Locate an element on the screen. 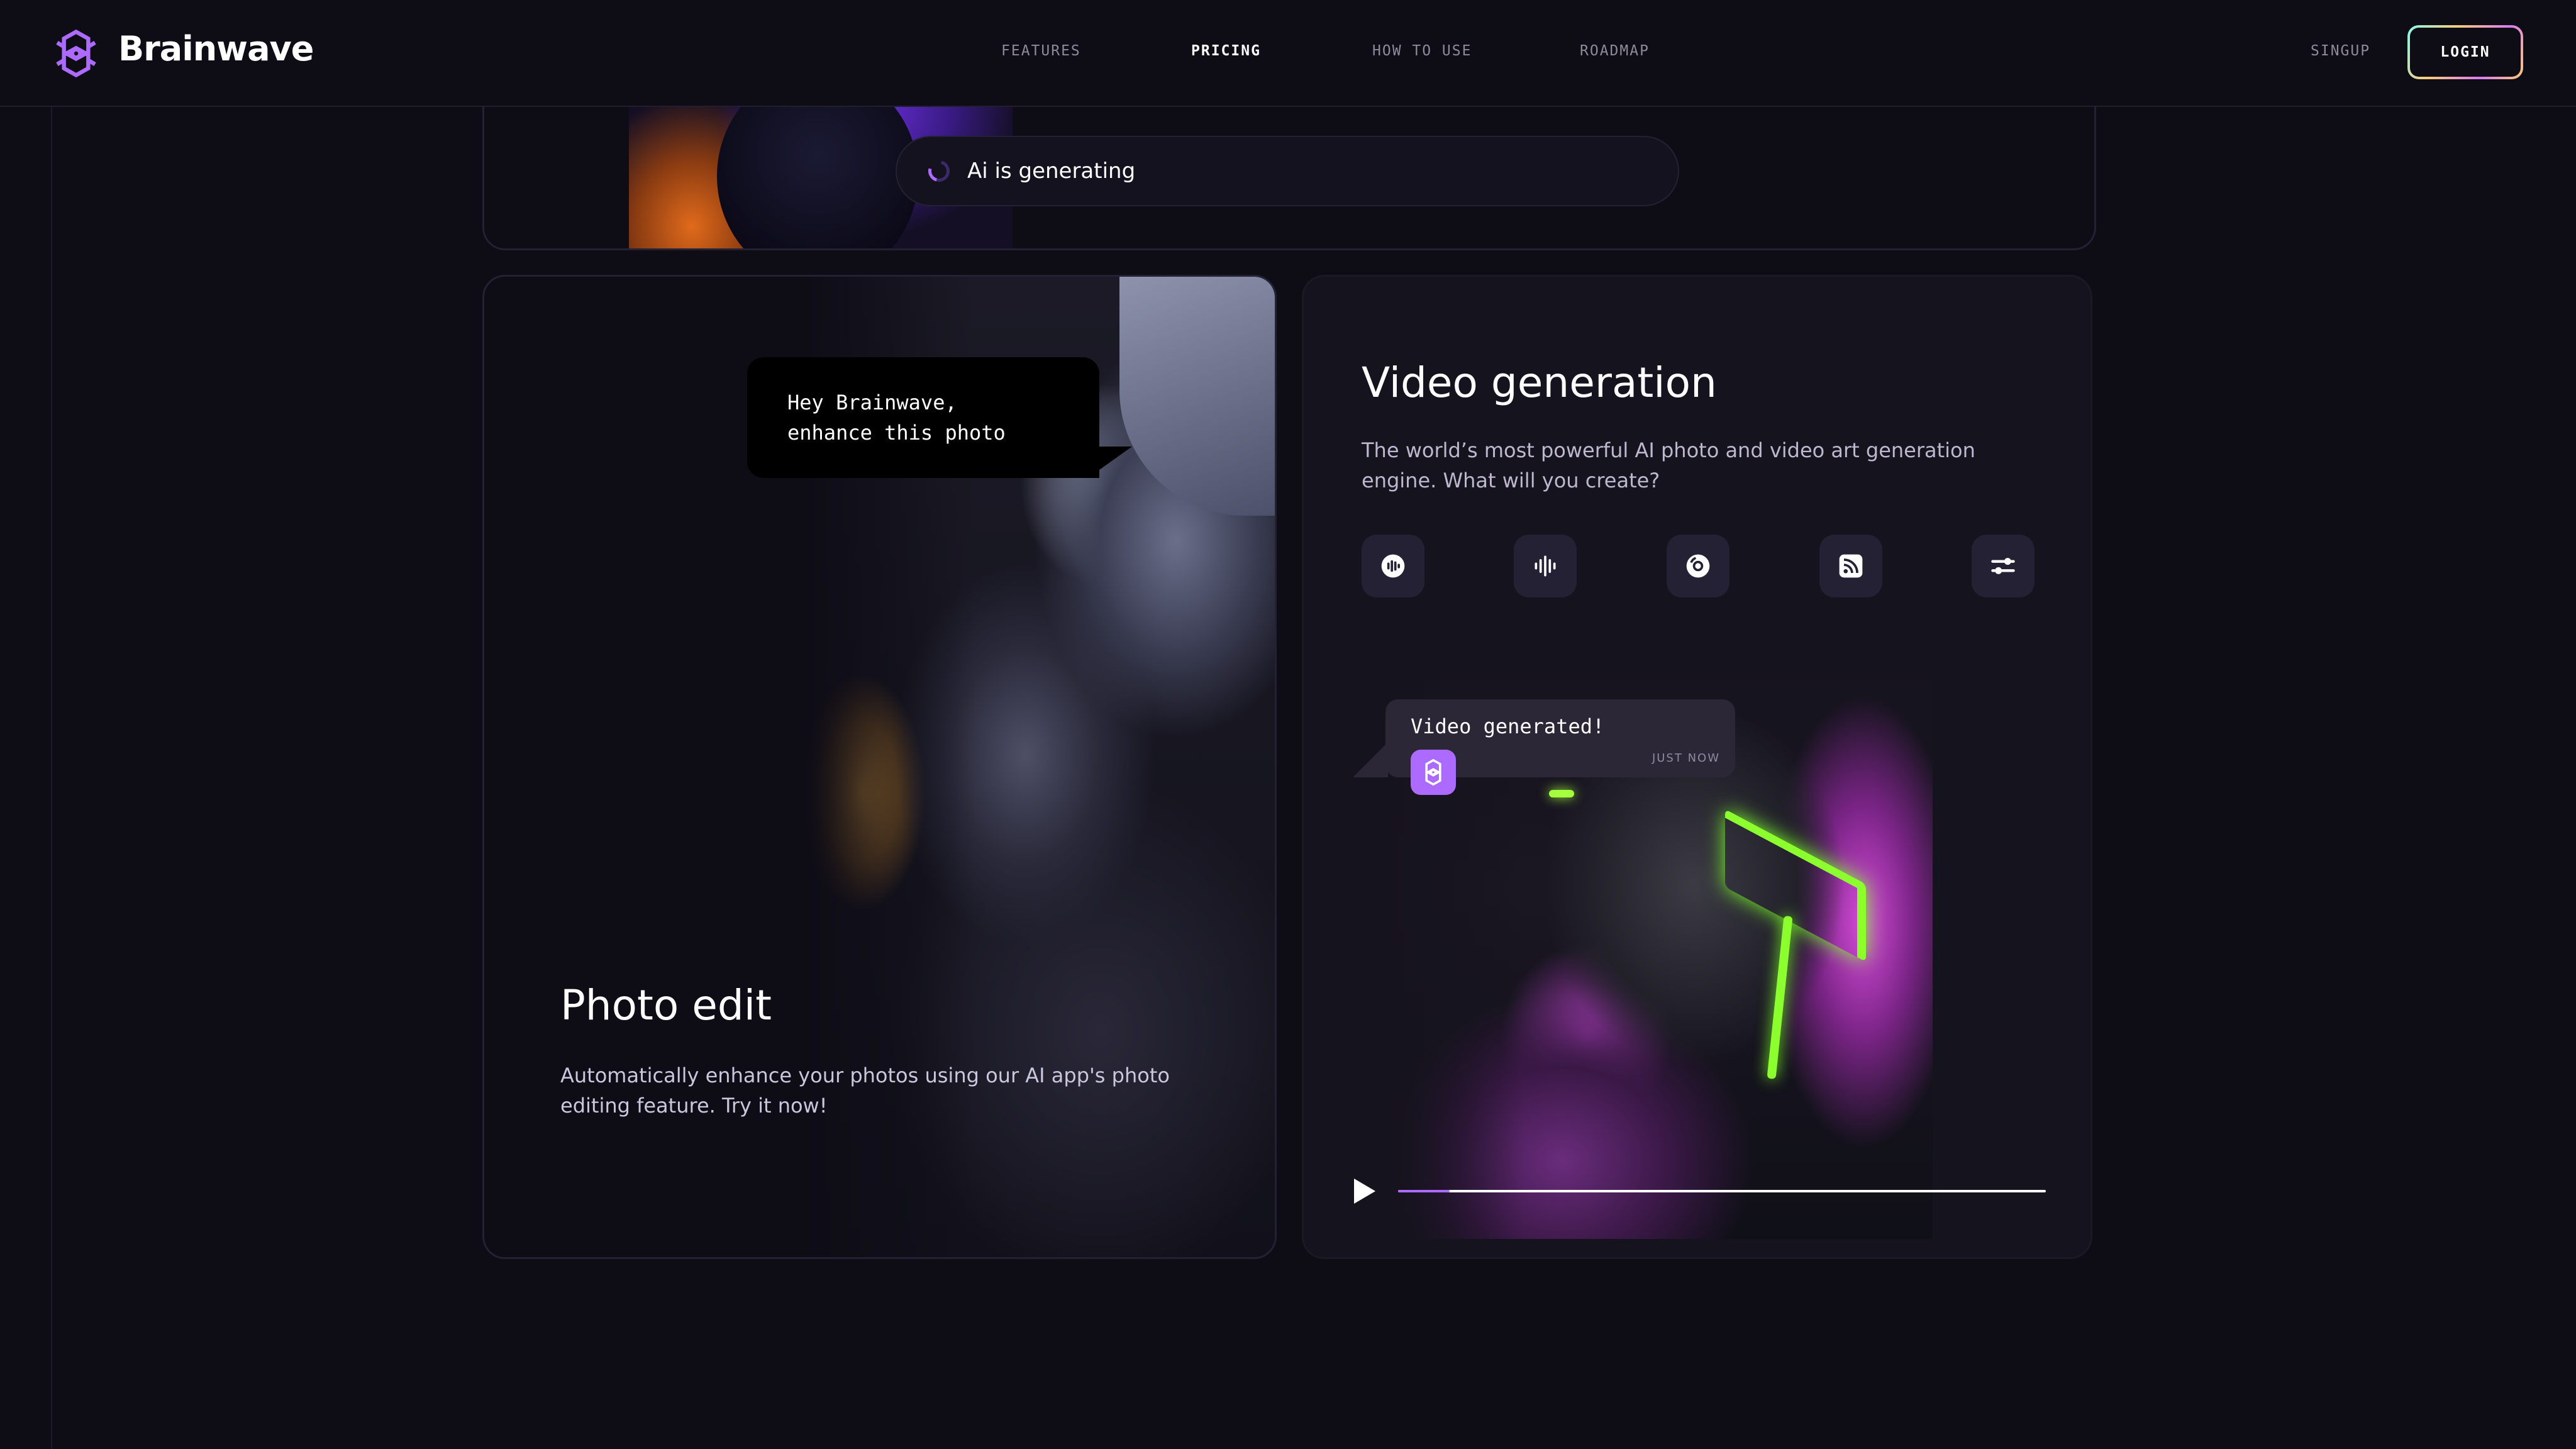 The height and width of the screenshot is (1449, 2576). sliders-icon is located at coordinates (2003, 566).